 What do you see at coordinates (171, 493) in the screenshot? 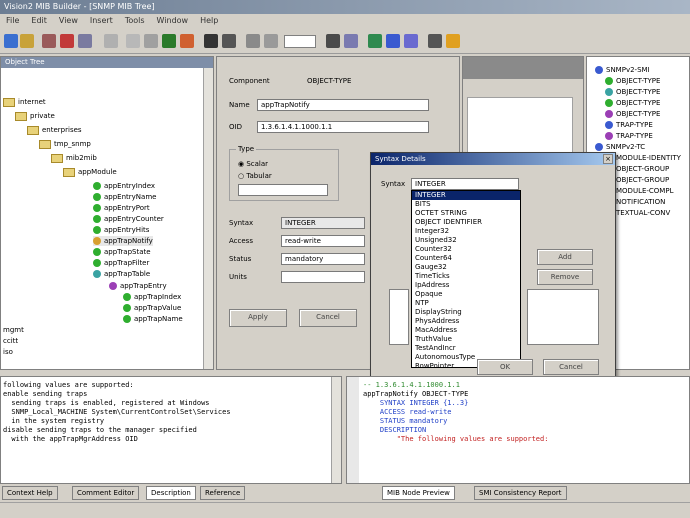
I see `tab-description: Description` at bounding box center [171, 493].